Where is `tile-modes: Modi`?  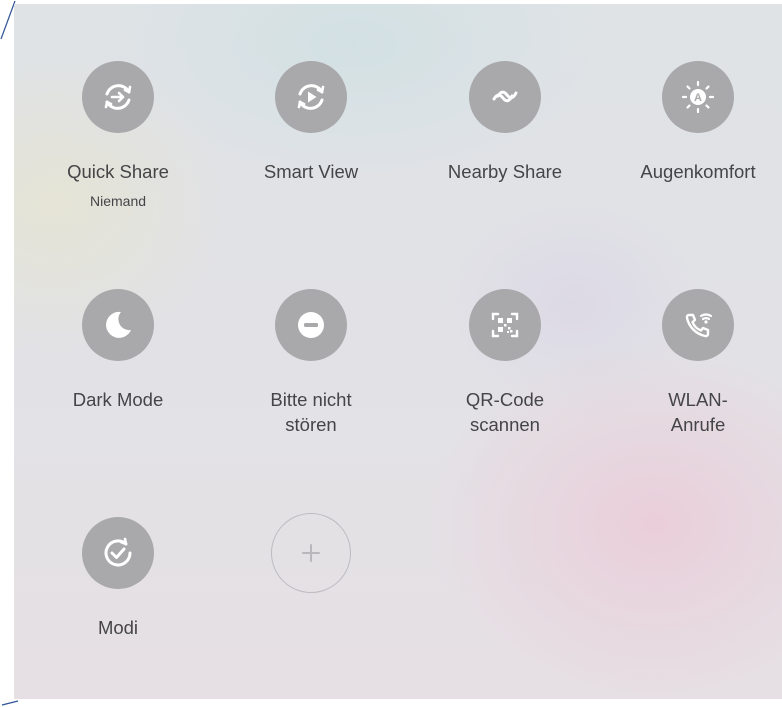
tile-modes: Modi is located at coordinates (118, 578).